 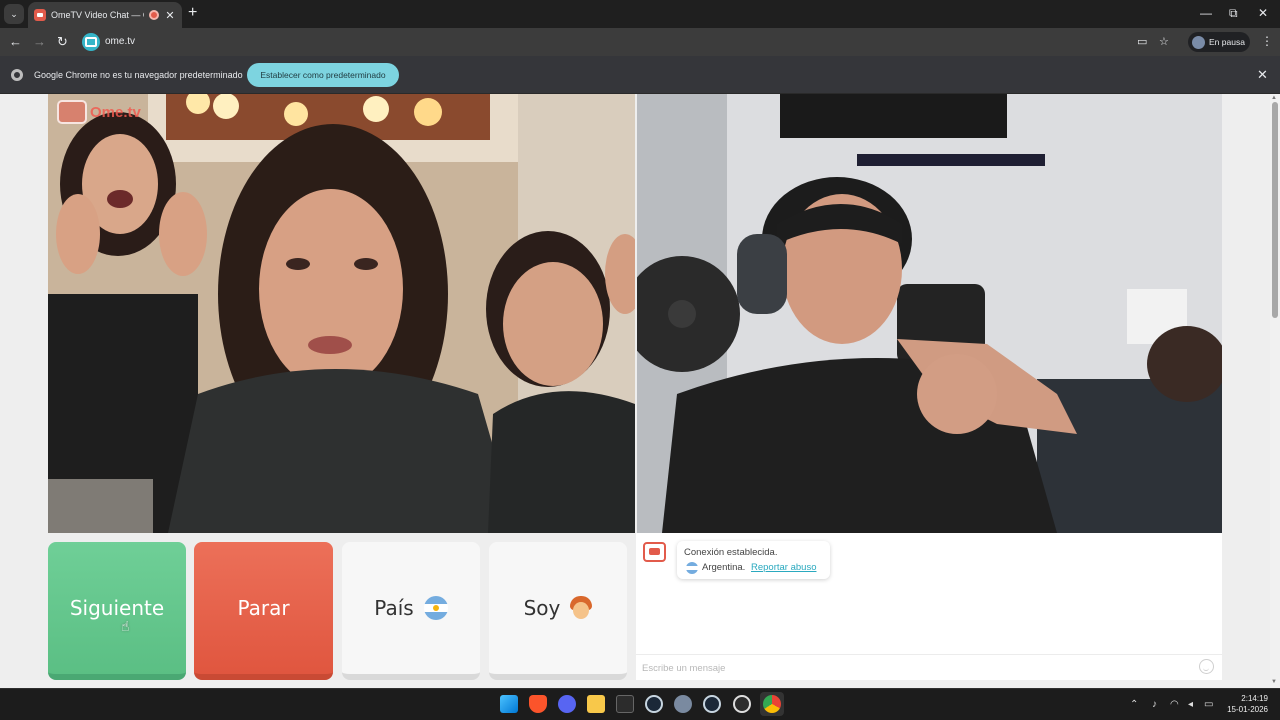 What do you see at coordinates (170, 15) in the screenshot?
I see `tab-close-icon: ✕` at bounding box center [170, 15].